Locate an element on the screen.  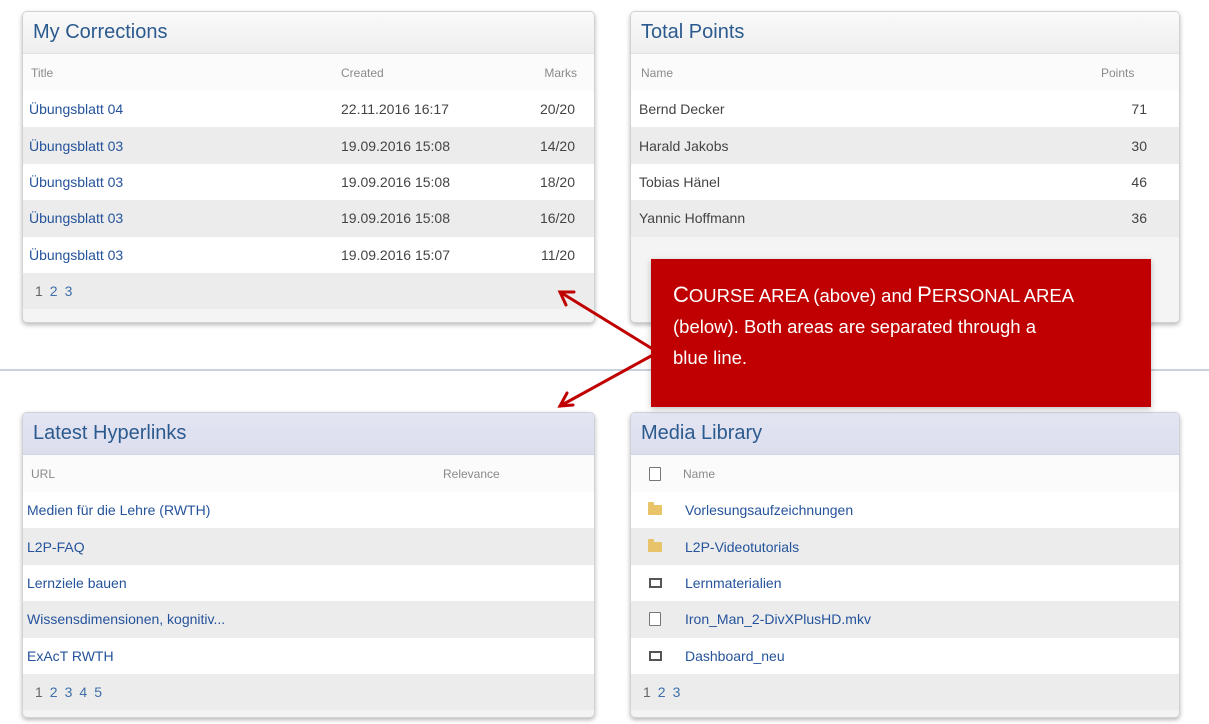
hyperlinks-column-headers: URL Relevance is located at coordinates (308, 473).